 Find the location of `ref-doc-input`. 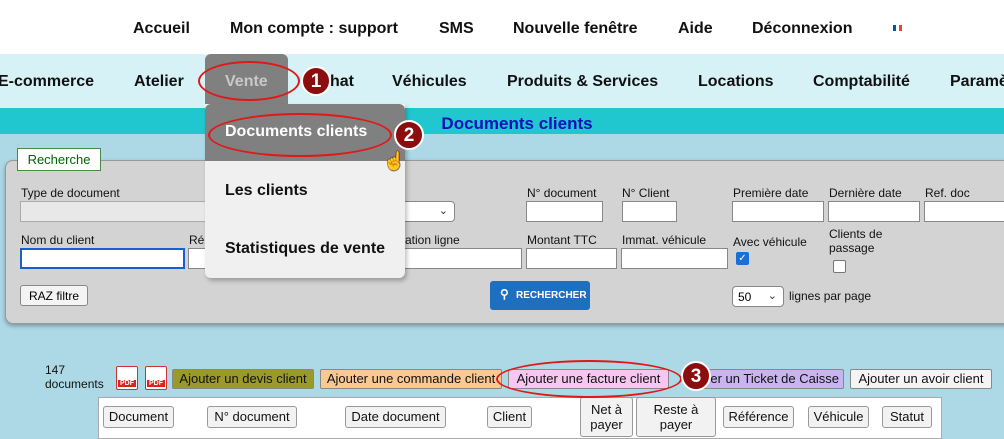

ref-doc-input is located at coordinates (964, 211).